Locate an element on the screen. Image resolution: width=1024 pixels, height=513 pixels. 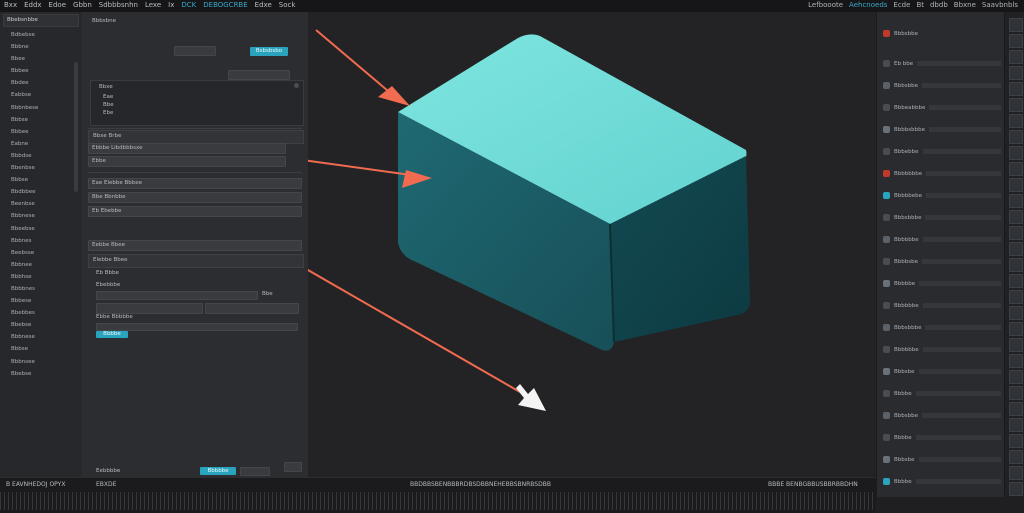
menu-item-9: Edxe is located at coordinates (263, 5).